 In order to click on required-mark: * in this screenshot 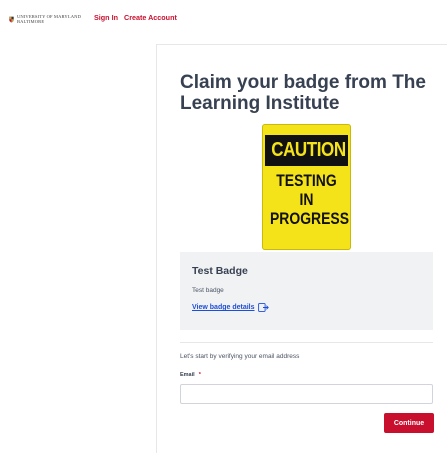, I will do `click(199, 375)`.